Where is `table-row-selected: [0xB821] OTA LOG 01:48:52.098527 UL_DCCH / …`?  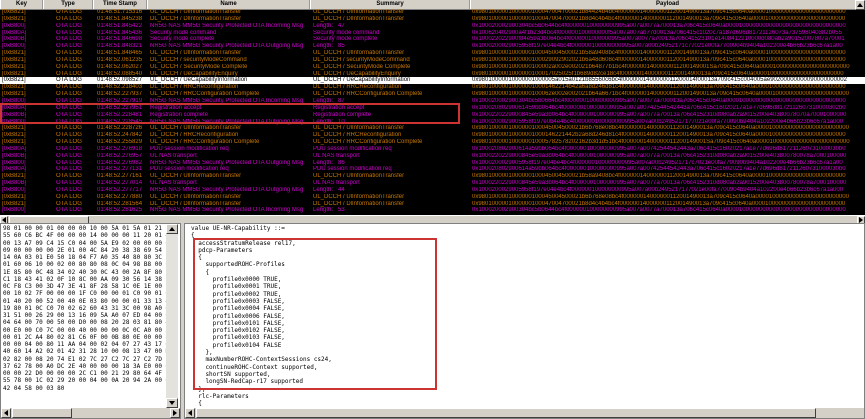 table-row-selected: [0xB821] OTA LOG 01:48:52.098527 UL_DCCH / … is located at coordinates (432, 81).